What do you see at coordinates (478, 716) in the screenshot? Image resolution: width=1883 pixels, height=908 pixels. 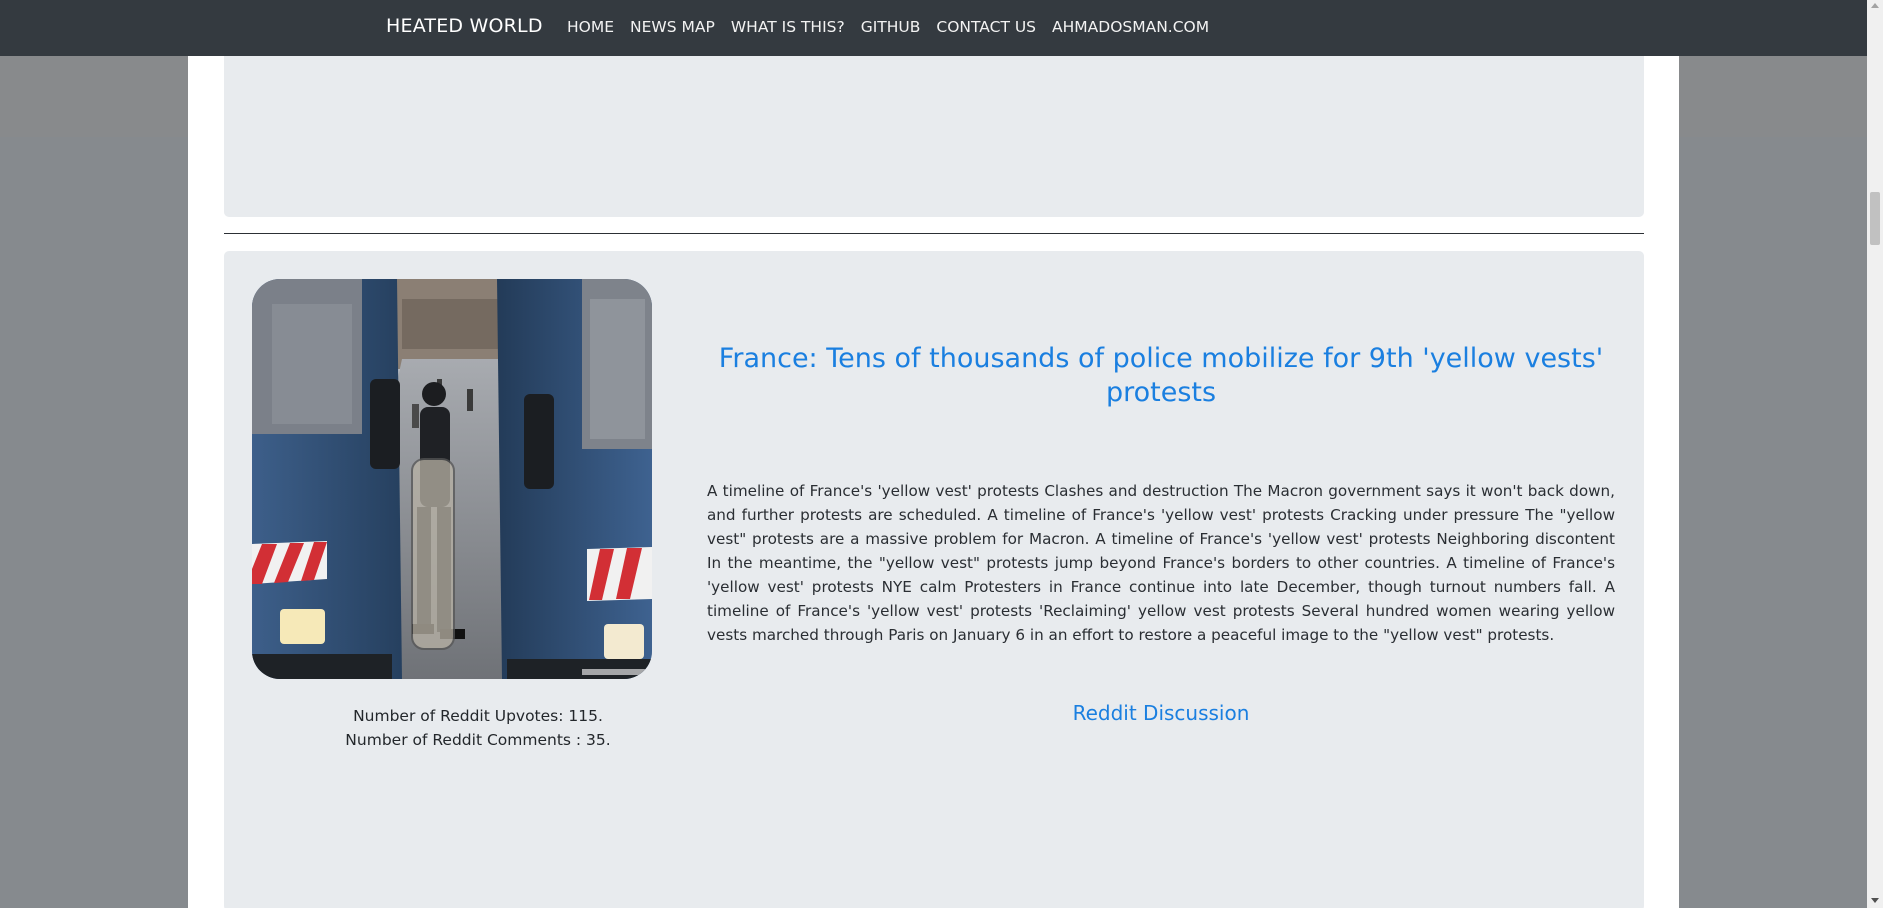 I see `reddit-upvotes: Number of Reddit Upvotes: 115.` at bounding box center [478, 716].